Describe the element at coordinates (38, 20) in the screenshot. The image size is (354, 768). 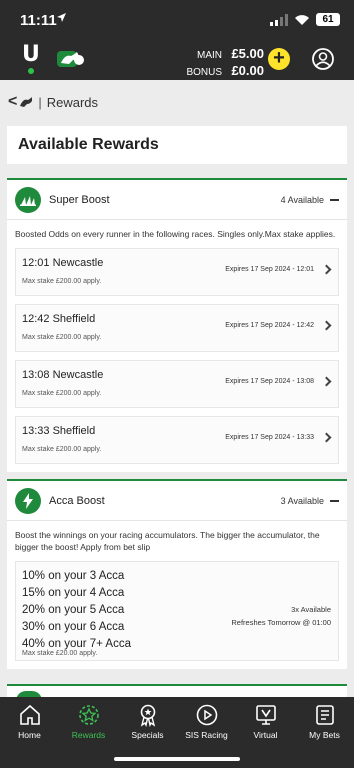
I see `status-time: 11:11` at that location.